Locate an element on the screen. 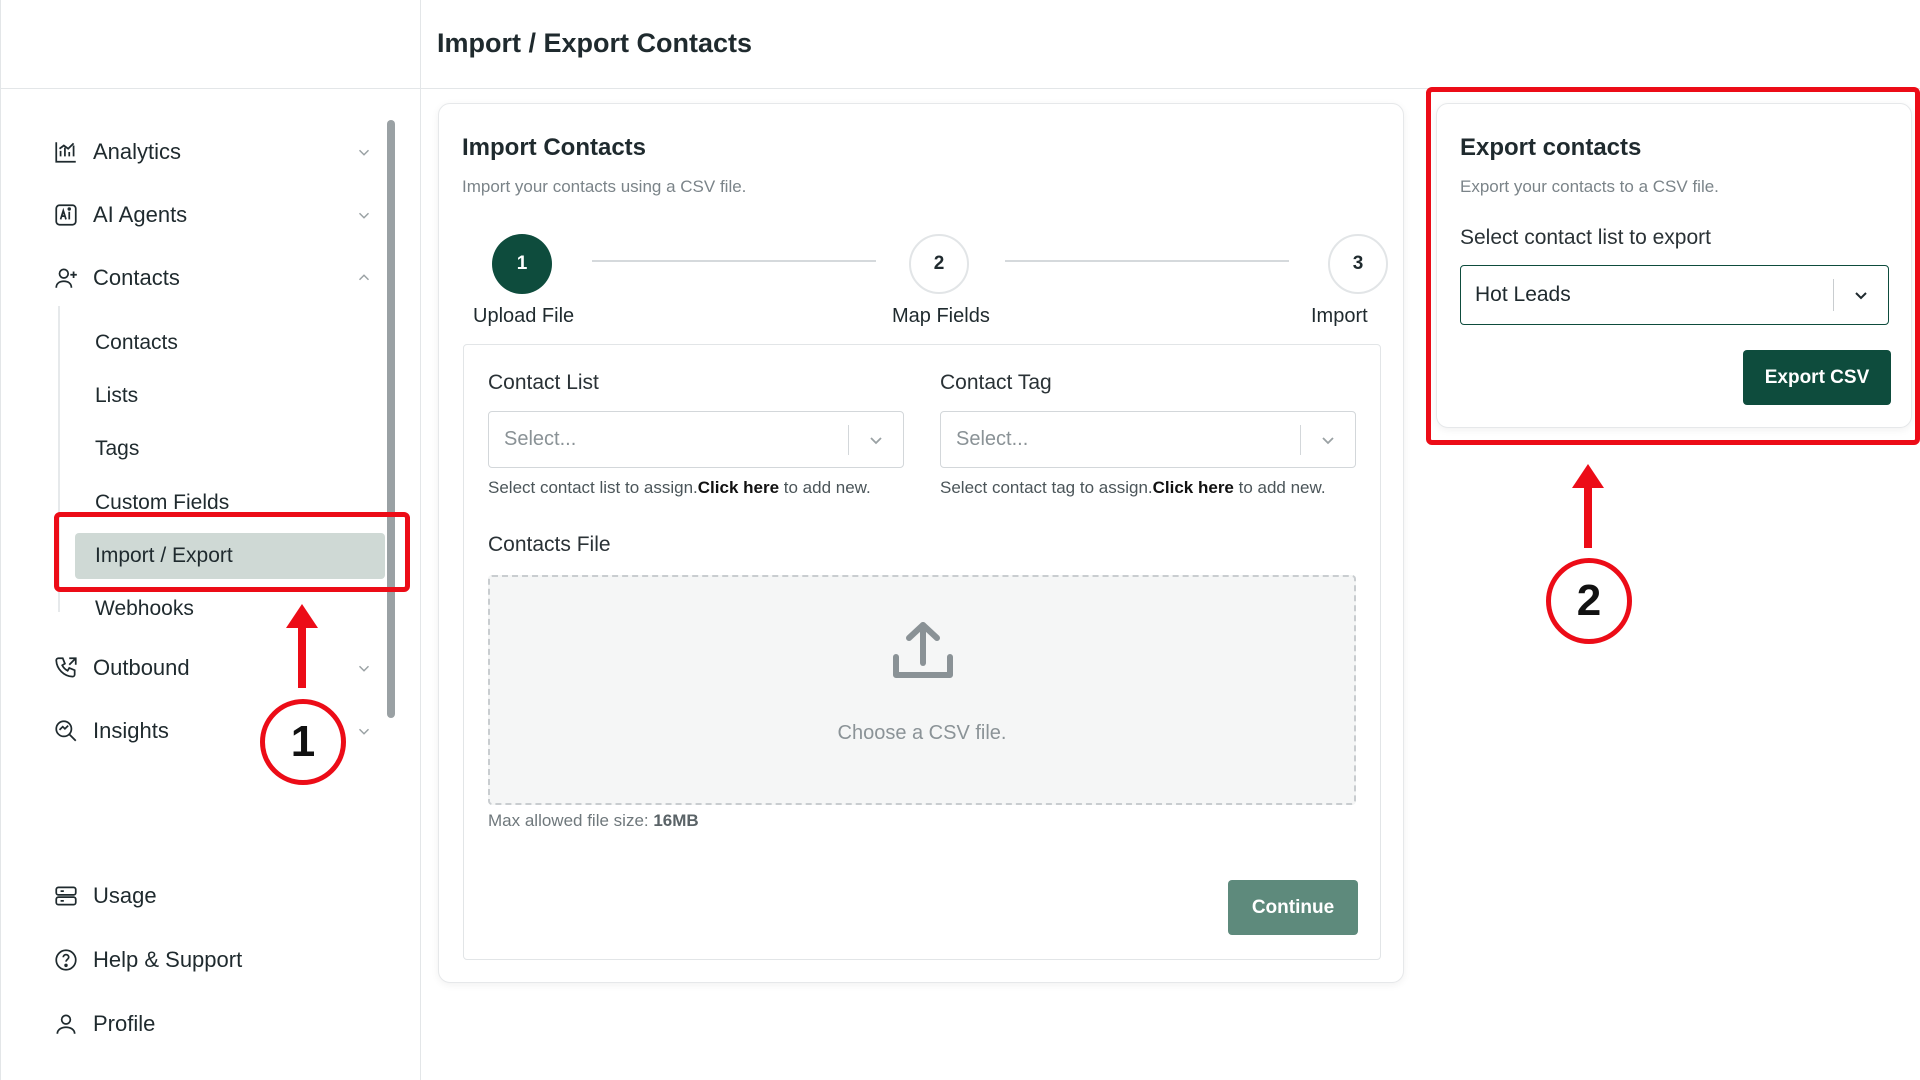  step-1-circle: 1 is located at coordinates (522, 264).